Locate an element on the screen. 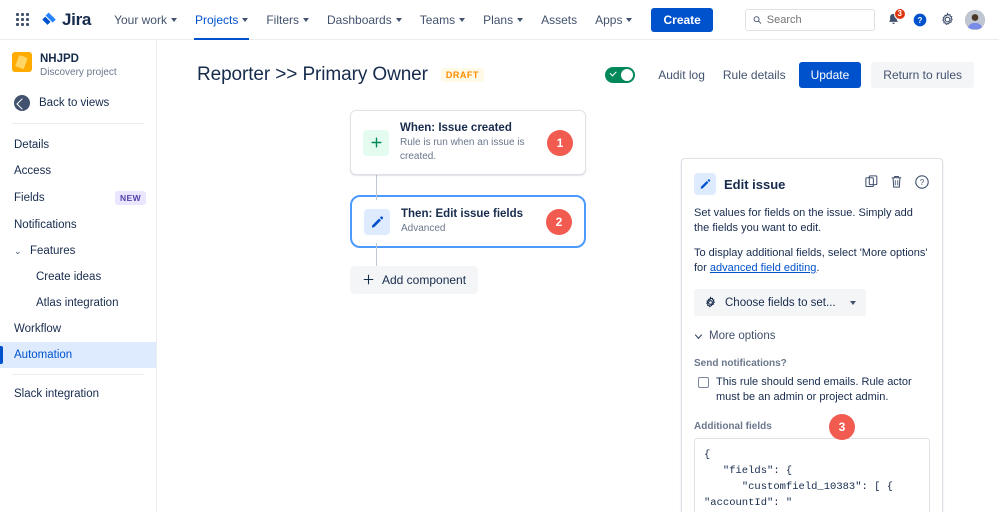  sidebar-item-label: Workflow is located at coordinates (38, 329).